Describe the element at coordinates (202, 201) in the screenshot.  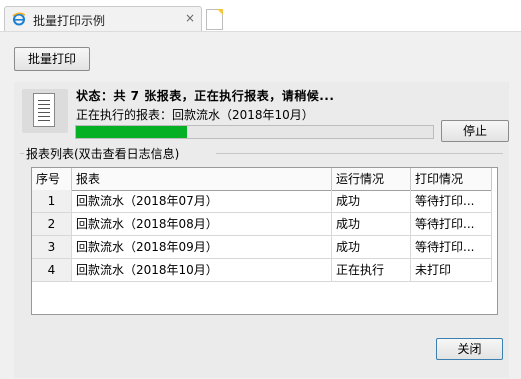
I see `row-report-name: 回款流水（2018年07月）` at that location.